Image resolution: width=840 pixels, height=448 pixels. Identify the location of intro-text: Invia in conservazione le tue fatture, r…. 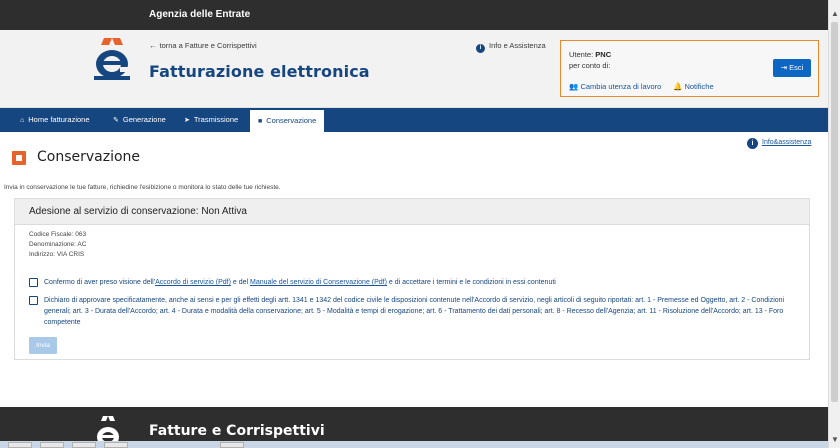
(142, 187).